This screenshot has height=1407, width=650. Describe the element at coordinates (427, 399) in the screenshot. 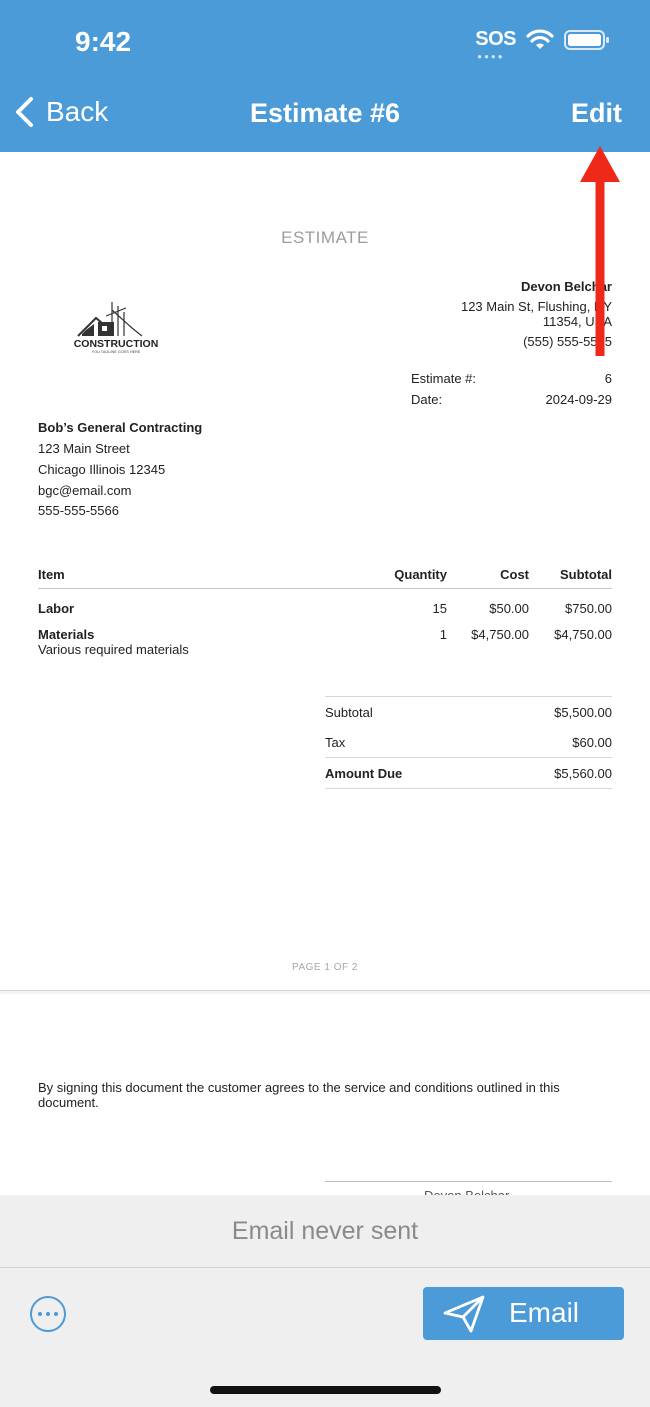

I see `date-label: Date:` at that location.